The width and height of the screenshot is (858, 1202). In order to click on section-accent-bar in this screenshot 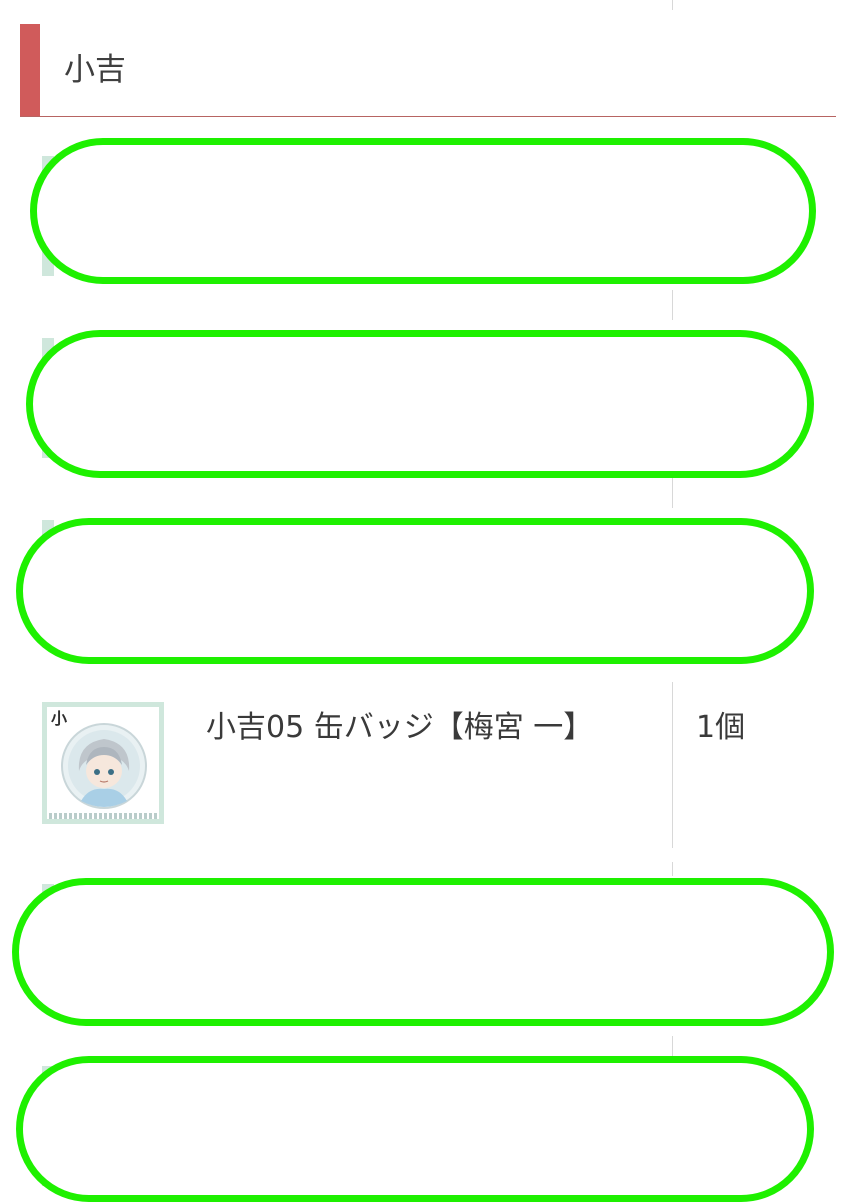, I will do `click(30, 70)`.